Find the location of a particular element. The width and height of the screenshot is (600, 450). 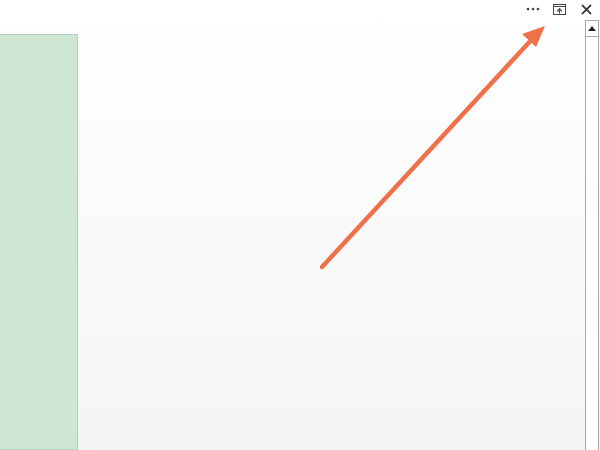

scroll-track is located at coordinates (592, 243).